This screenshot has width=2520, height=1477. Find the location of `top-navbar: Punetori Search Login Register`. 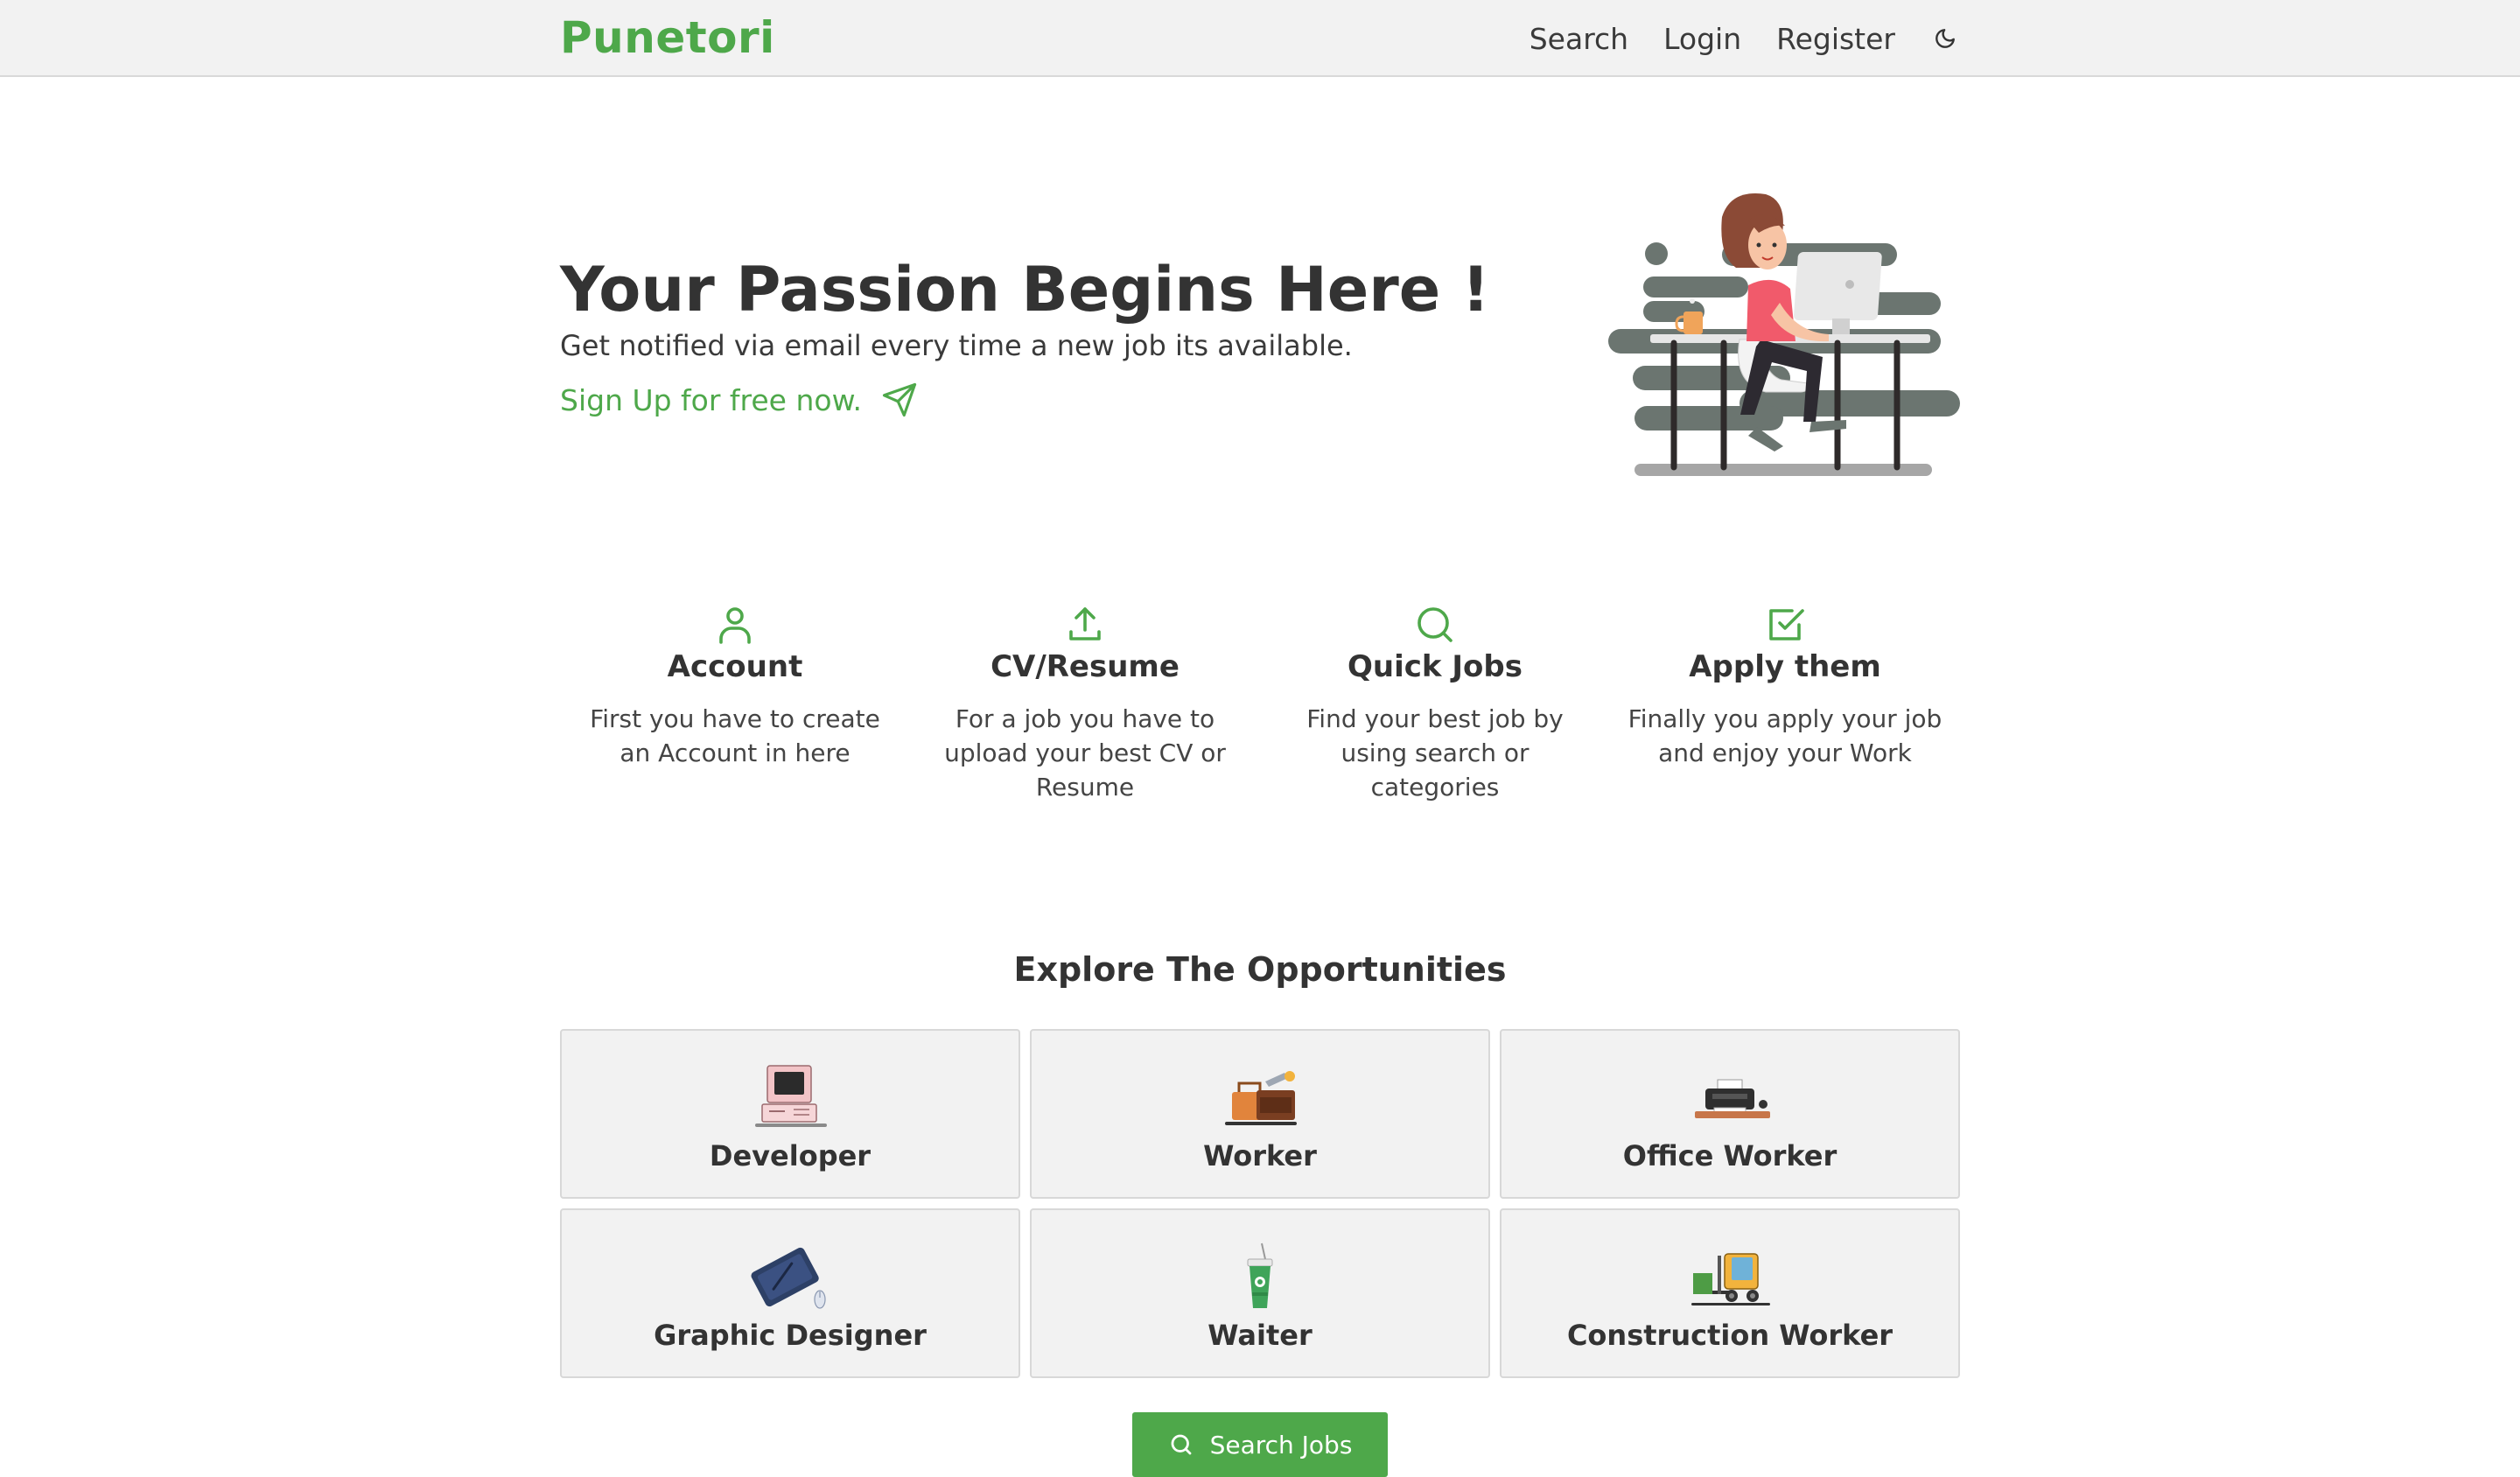

top-navbar: Punetori Search Login Register is located at coordinates (1260, 38).